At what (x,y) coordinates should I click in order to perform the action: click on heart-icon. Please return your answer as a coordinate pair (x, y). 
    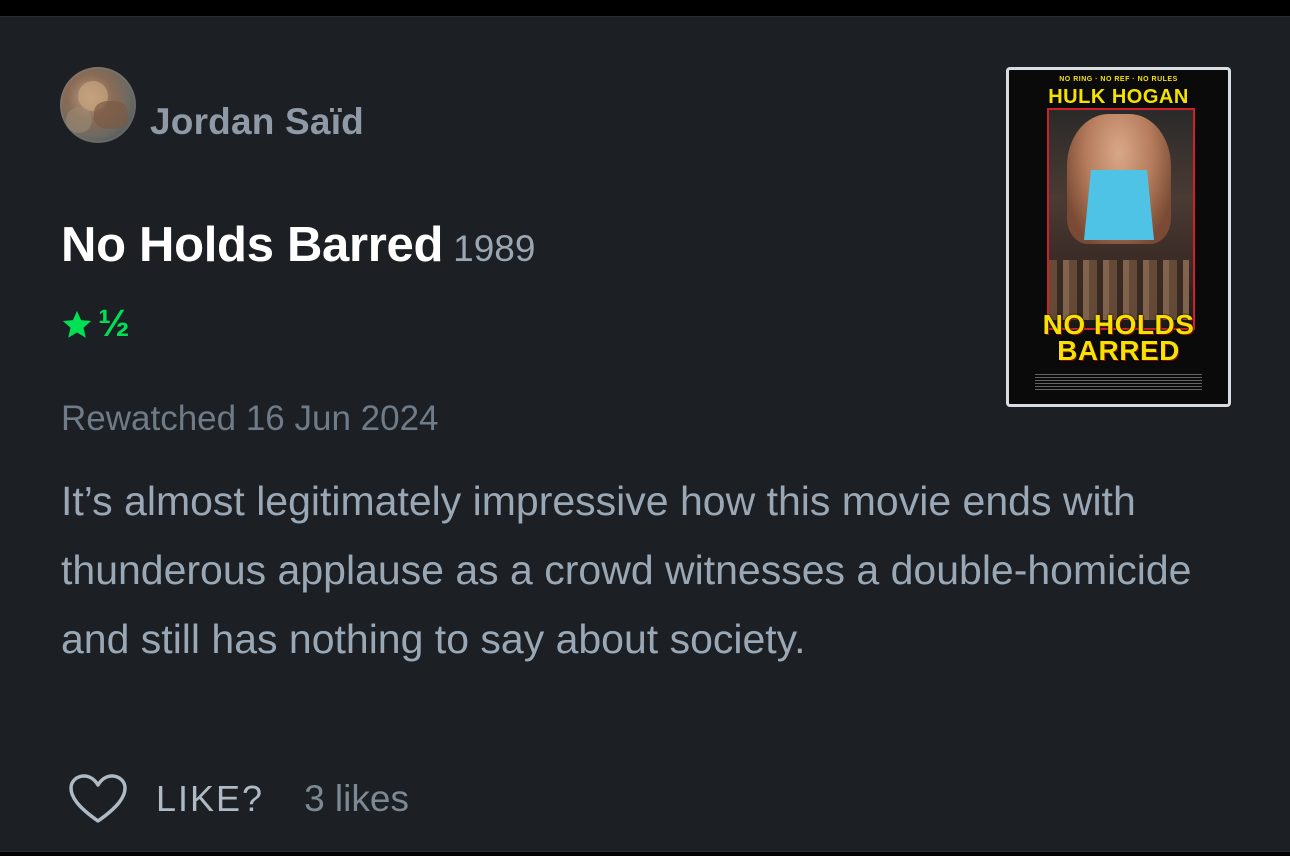
    Looking at the image, I should click on (98, 799).